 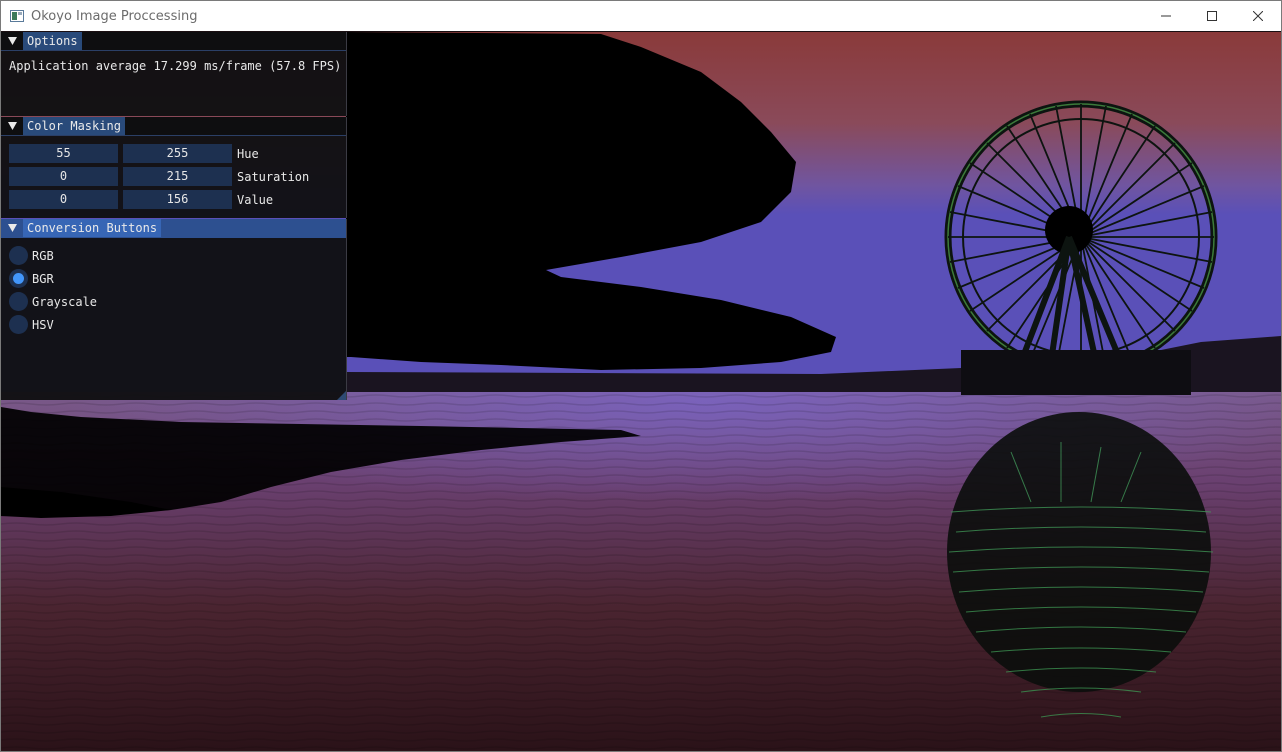 I want to click on maximize-button, so click(x=1212, y=16).